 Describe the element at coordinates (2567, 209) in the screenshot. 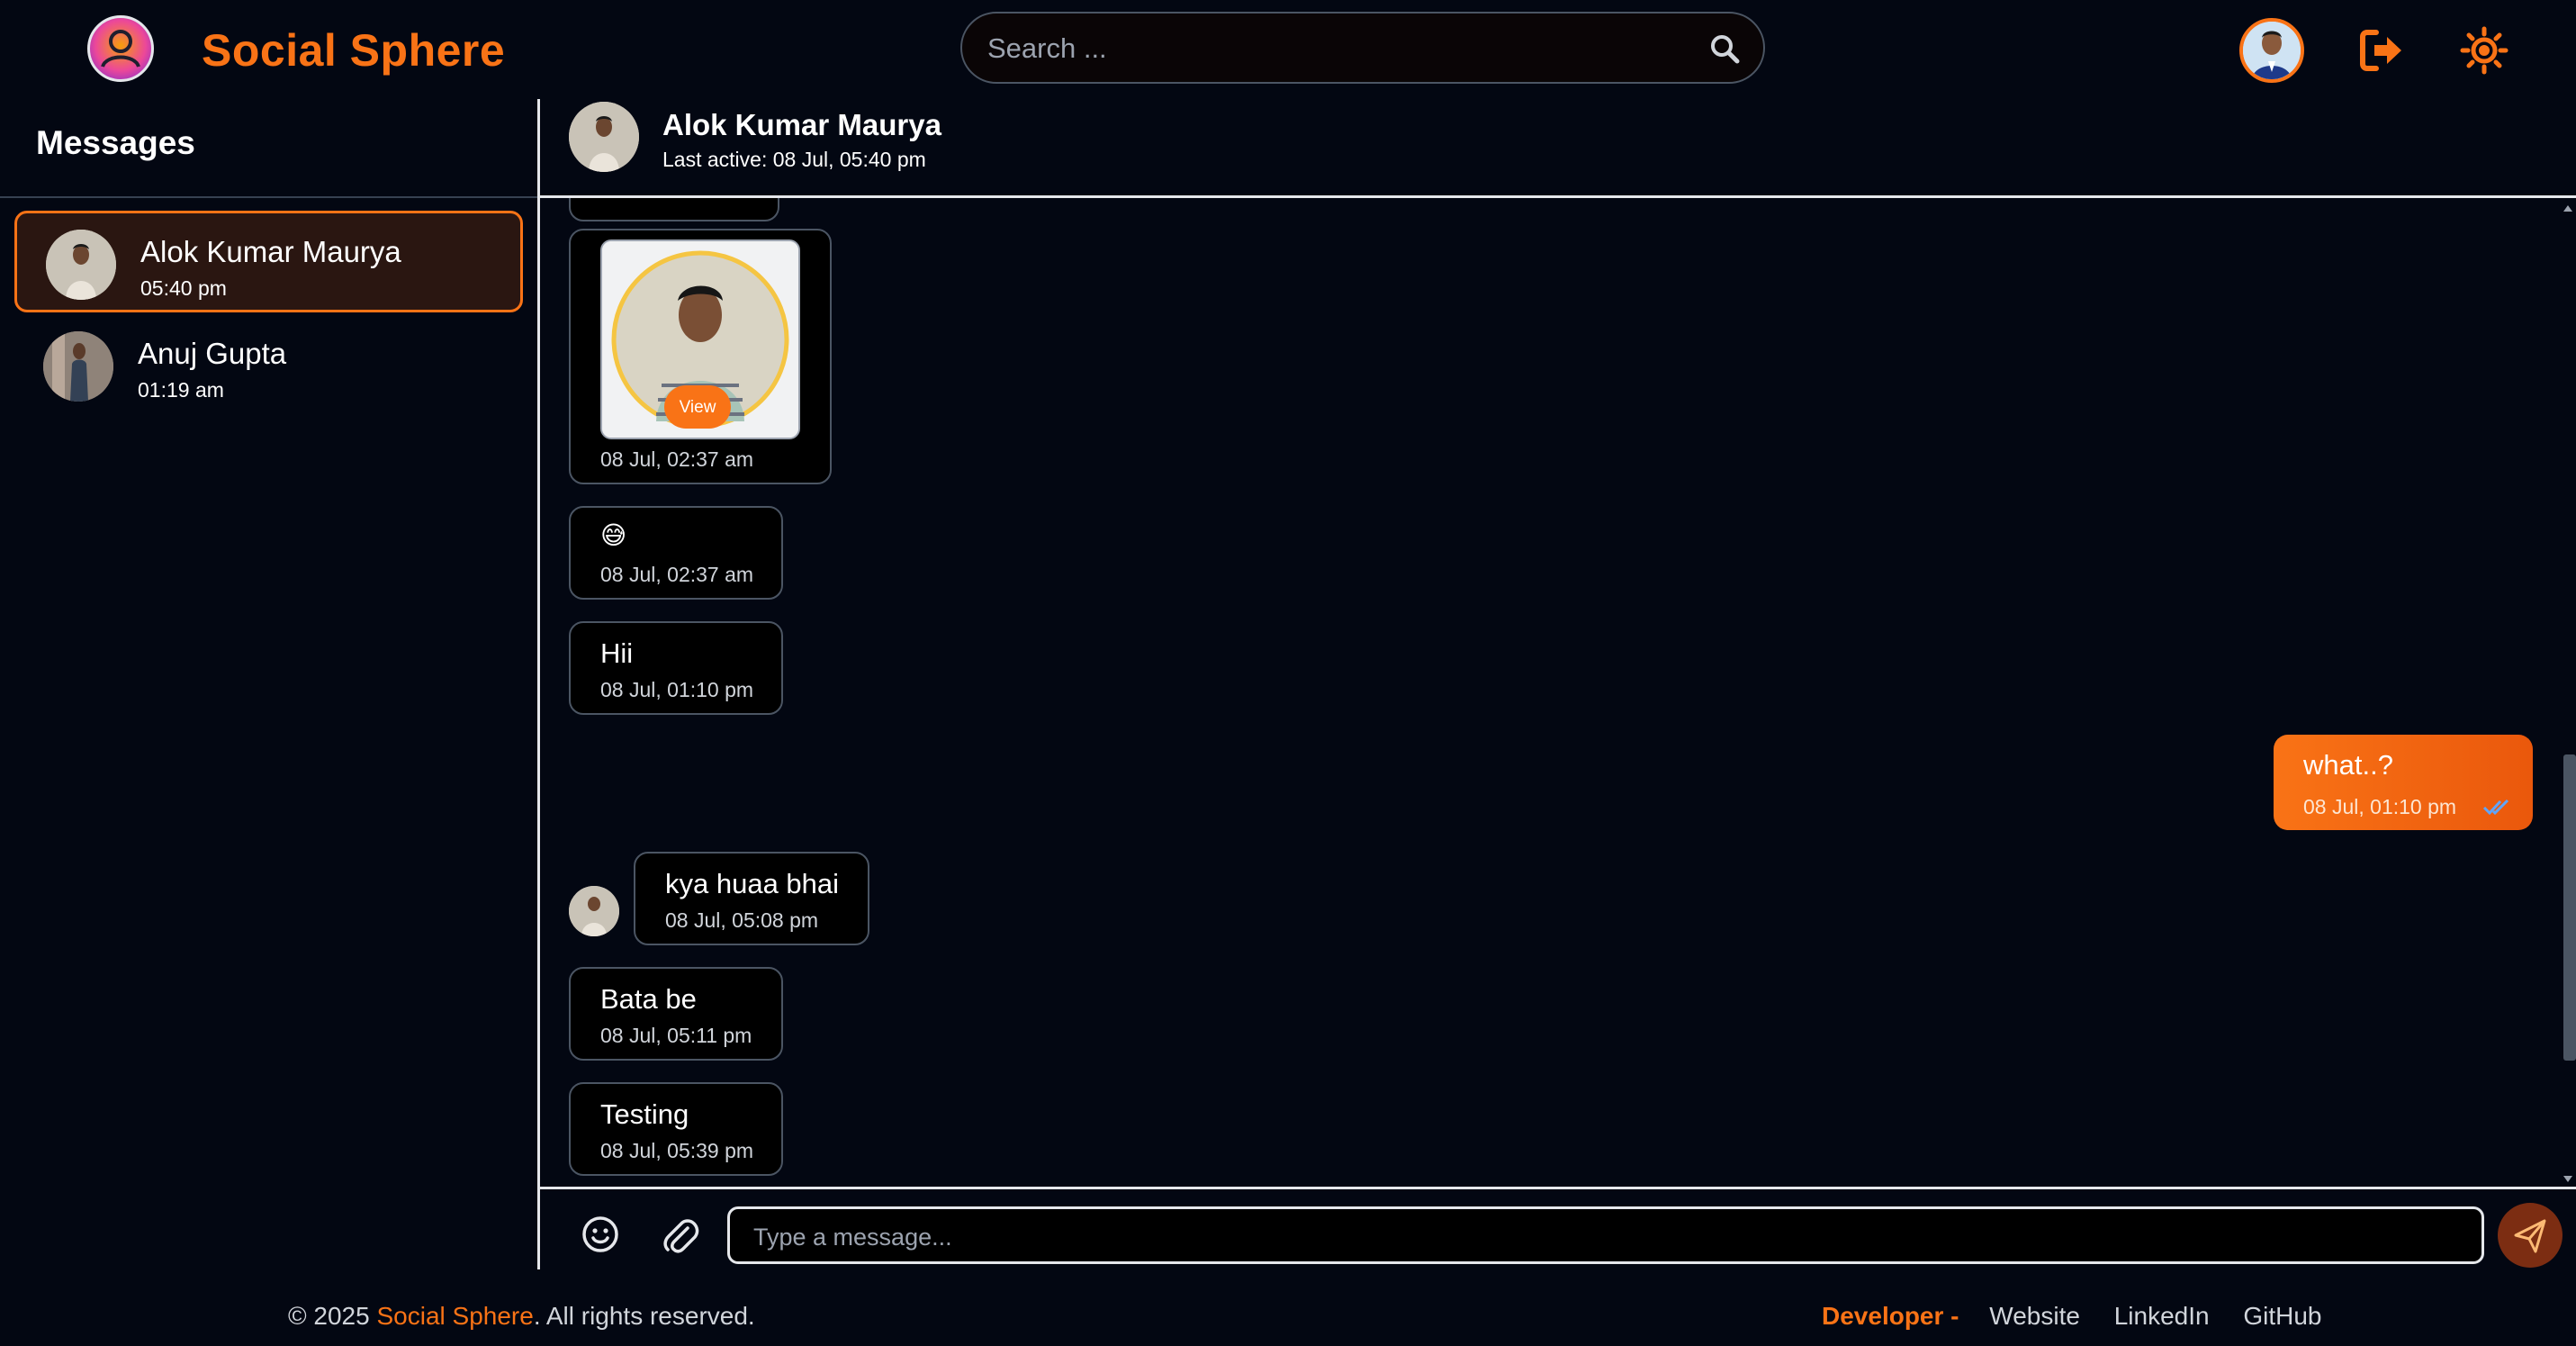

I see `scroll-up-arrow` at that location.